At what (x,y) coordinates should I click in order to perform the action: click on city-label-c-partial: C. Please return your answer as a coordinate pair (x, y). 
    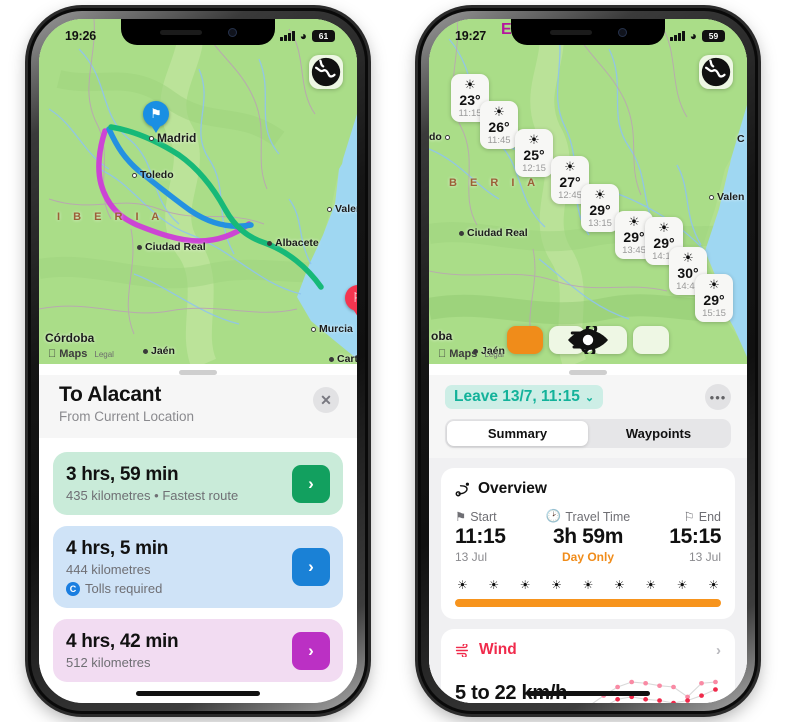
    Looking at the image, I should click on (741, 139).